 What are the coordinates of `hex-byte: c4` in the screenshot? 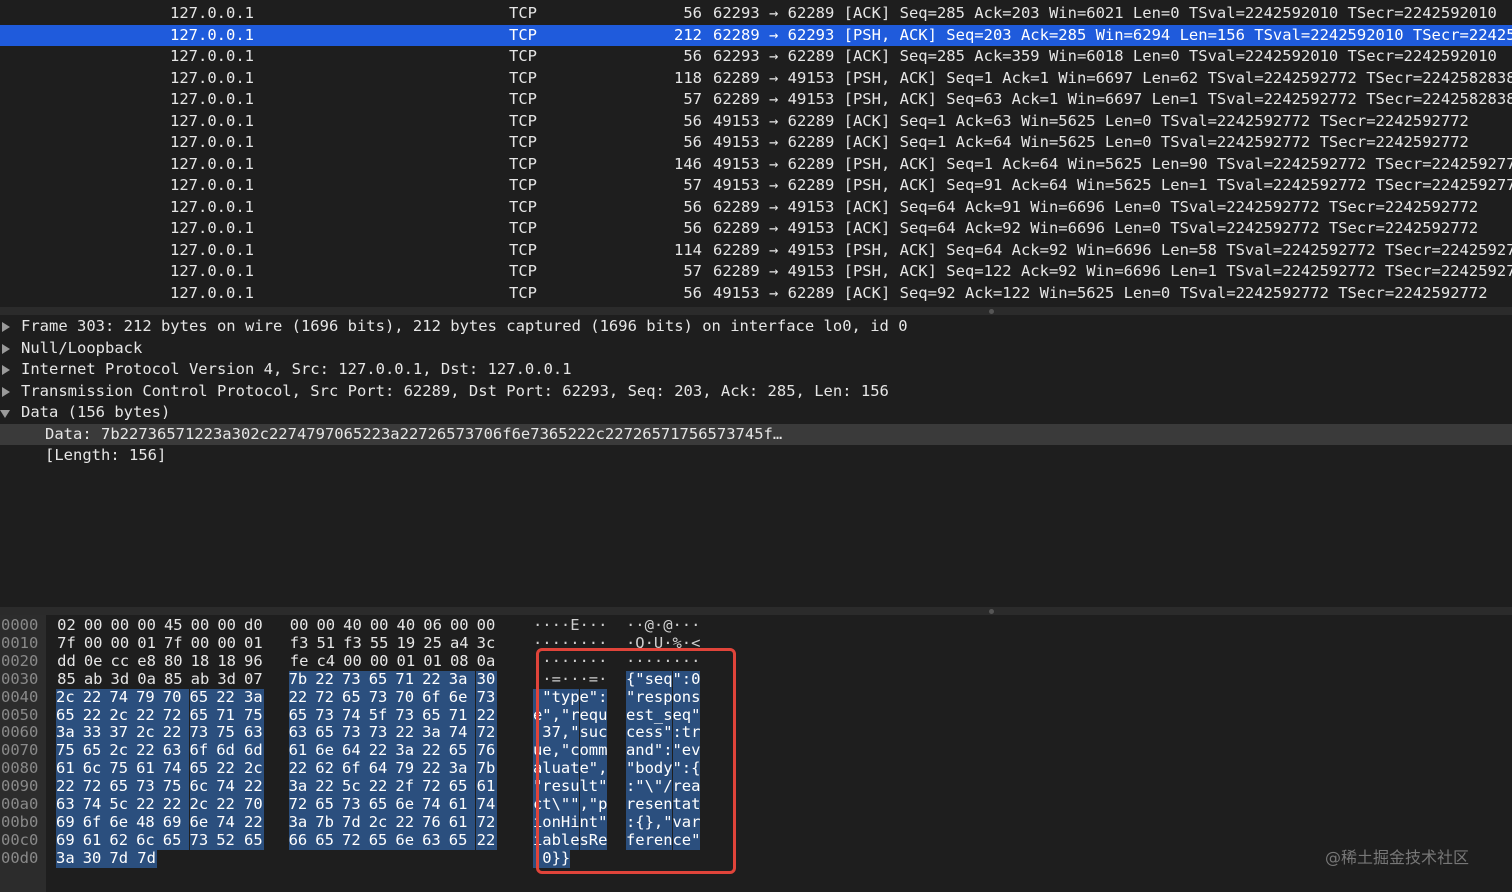 It's located at (325, 661).